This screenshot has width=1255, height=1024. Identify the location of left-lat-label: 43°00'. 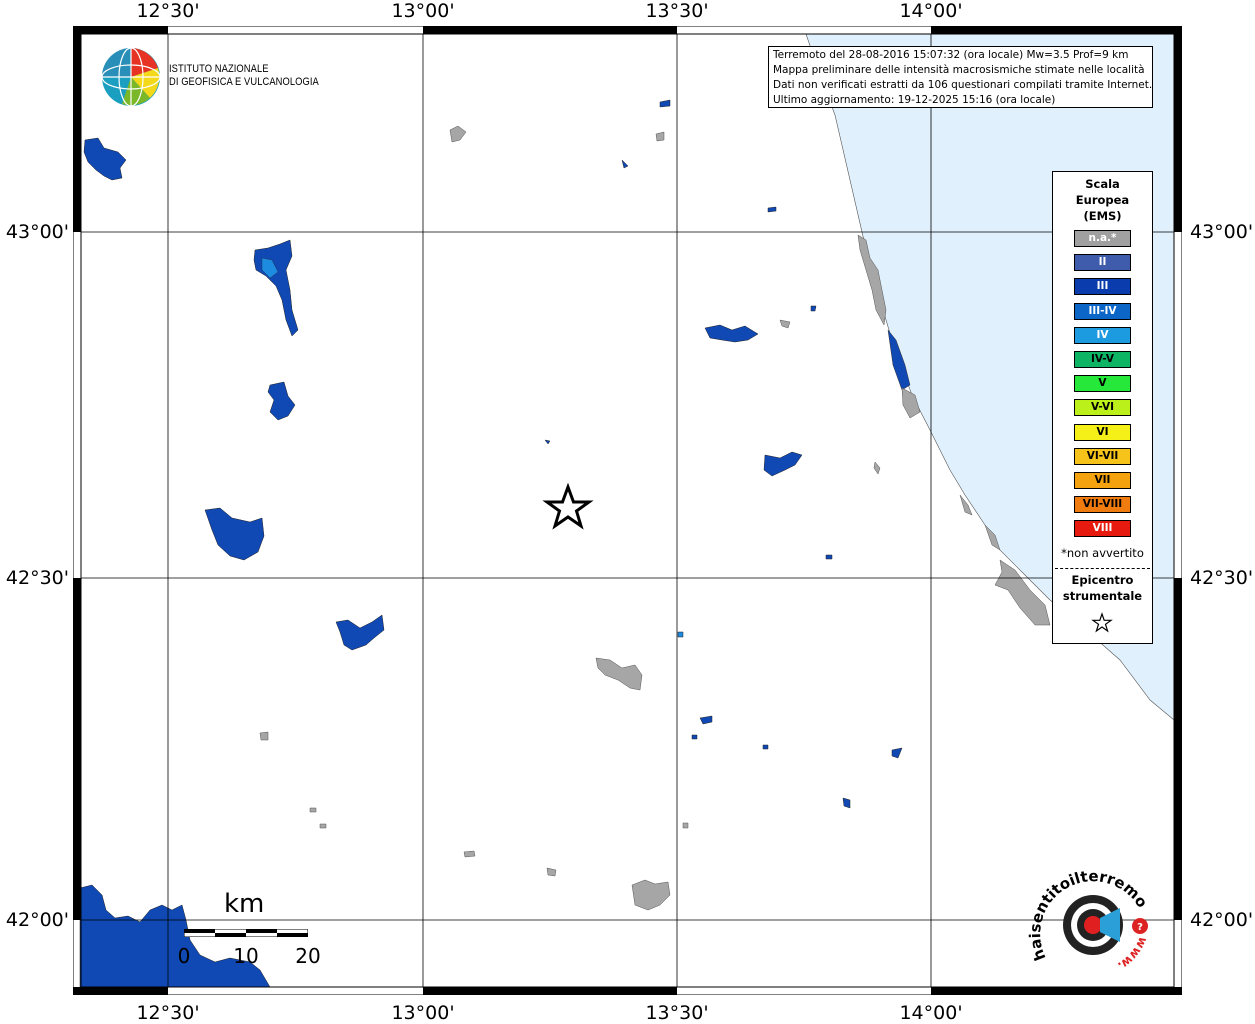
(37, 232).